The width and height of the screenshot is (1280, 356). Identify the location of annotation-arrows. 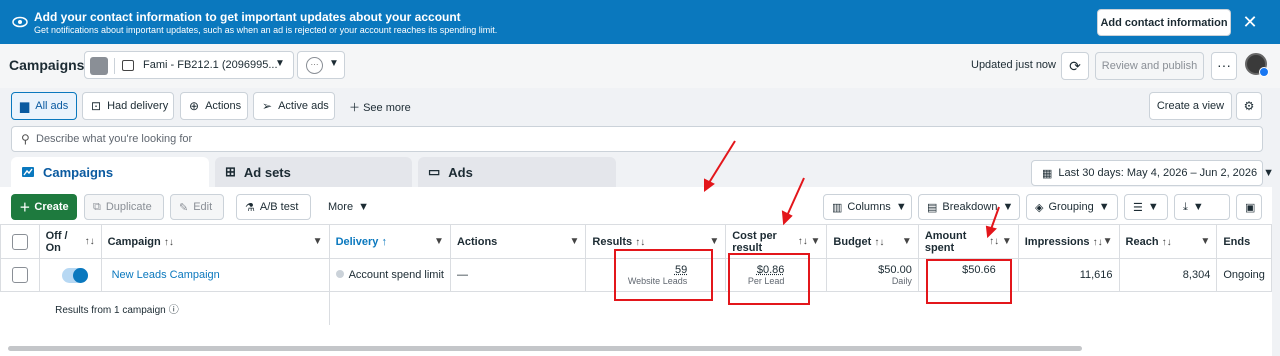
(852, 189).